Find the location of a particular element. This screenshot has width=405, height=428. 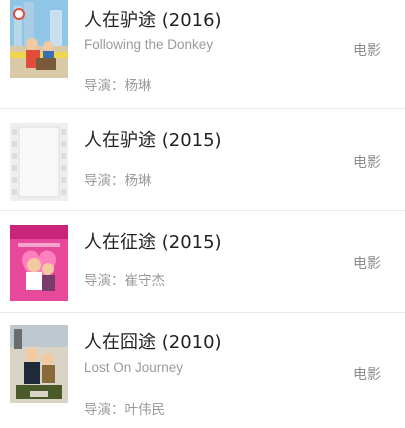

movie-title: 人在囧途 (2010) is located at coordinates (153, 341).